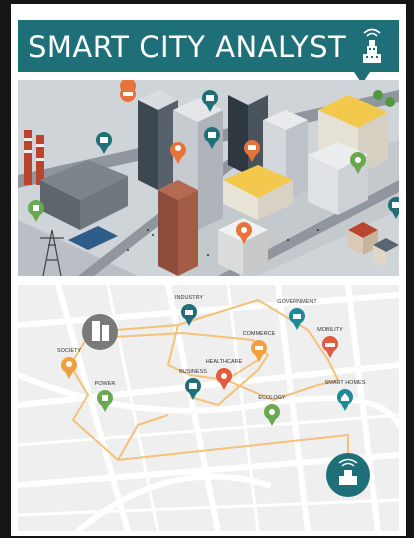  What do you see at coordinates (105, 384) in the screenshot?
I see `node-label-power: POWER` at bounding box center [105, 384].